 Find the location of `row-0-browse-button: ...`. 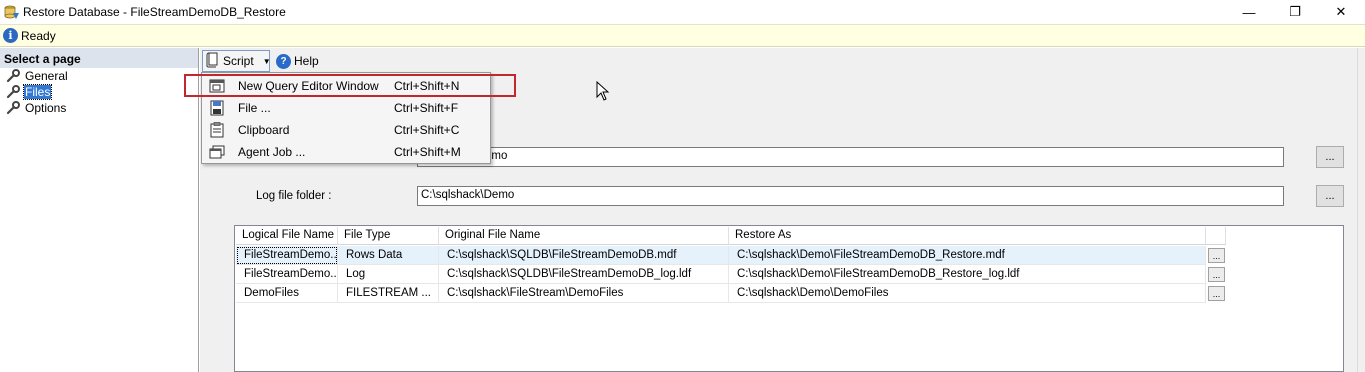

row-0-browse-button: ... is located at coordinates (1216, 255).